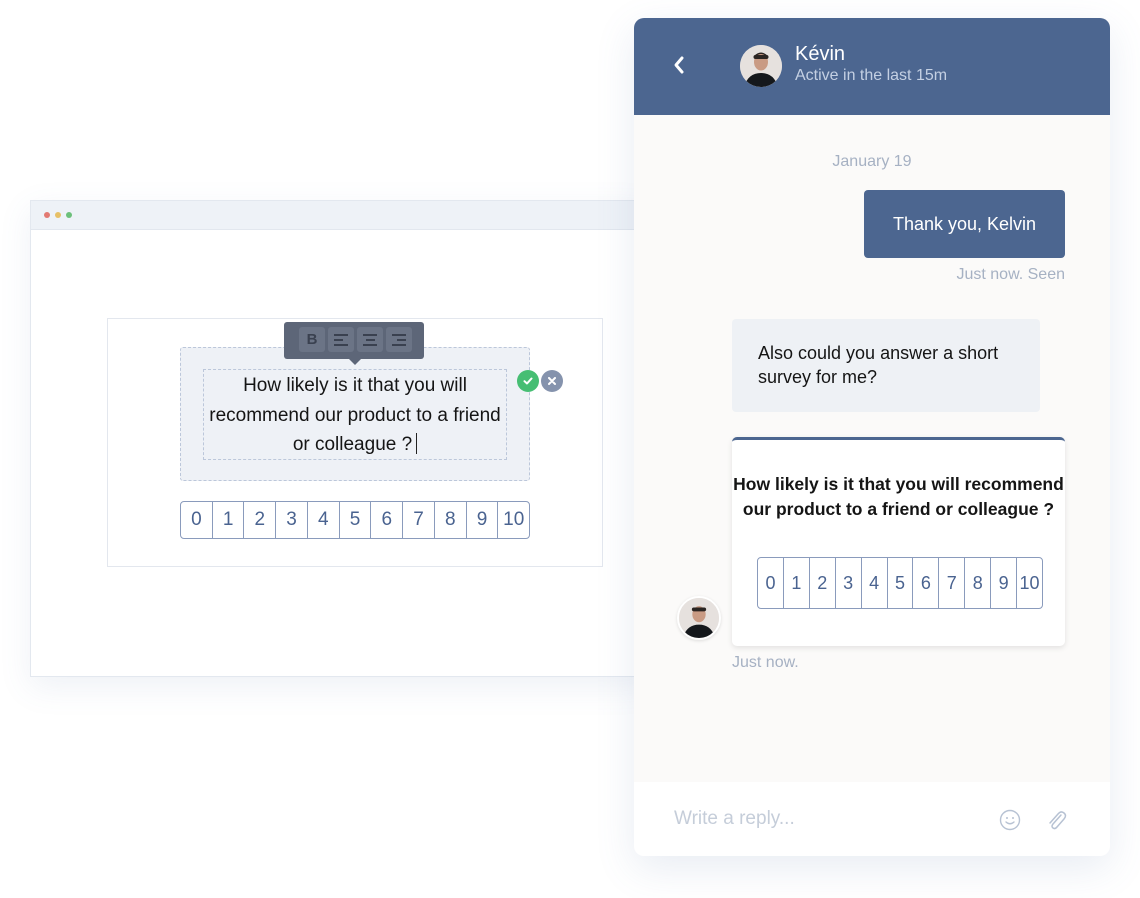  Describe the element at coordinates (417, 443) in the screenshot. I see `text-caret` at that location.